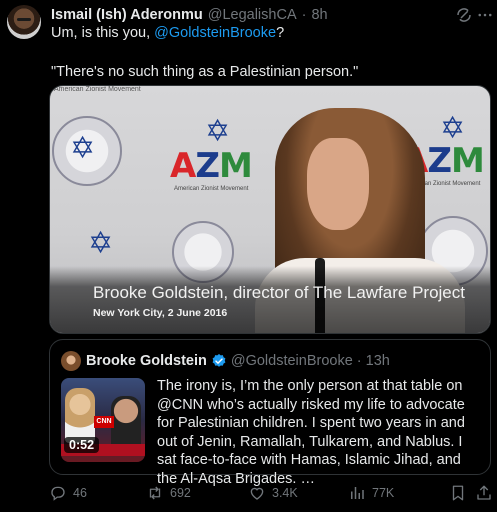 The image size is (497, 512). What do you see at coordinates (292, 361) in the screenshot?
I see `quoted-author-handle: @GoldsteinBrooke` at bounding box center [292, 361].